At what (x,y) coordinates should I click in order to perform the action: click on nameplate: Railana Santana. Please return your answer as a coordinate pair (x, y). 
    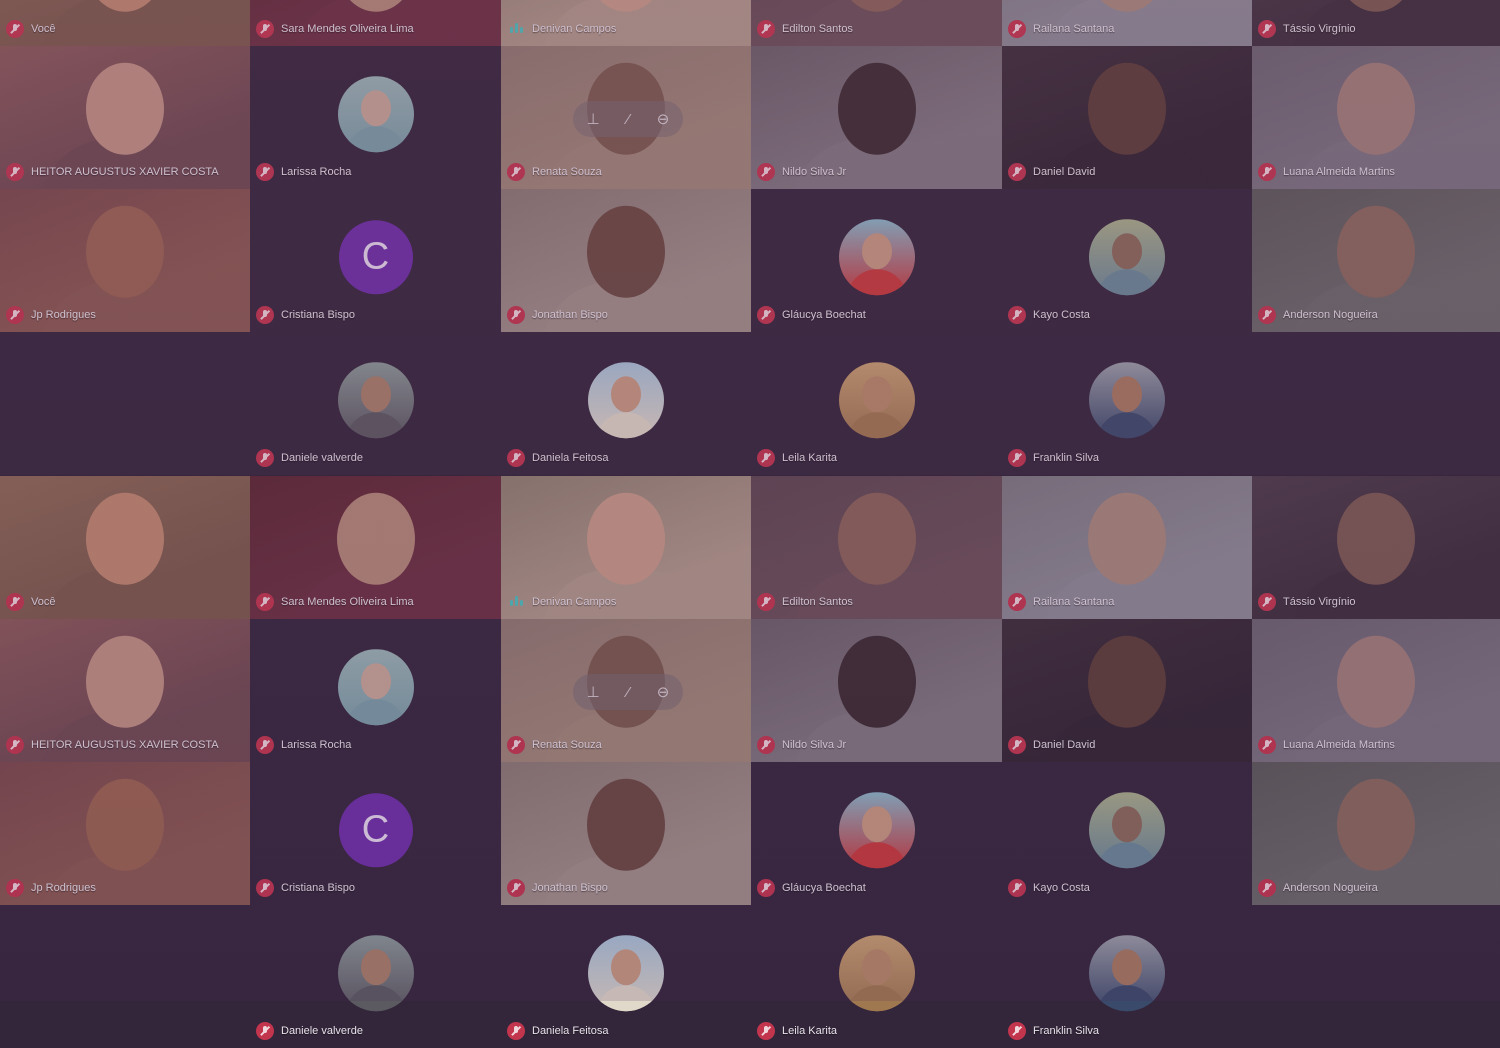
    Looking at the image, I should click on (1061, 29).